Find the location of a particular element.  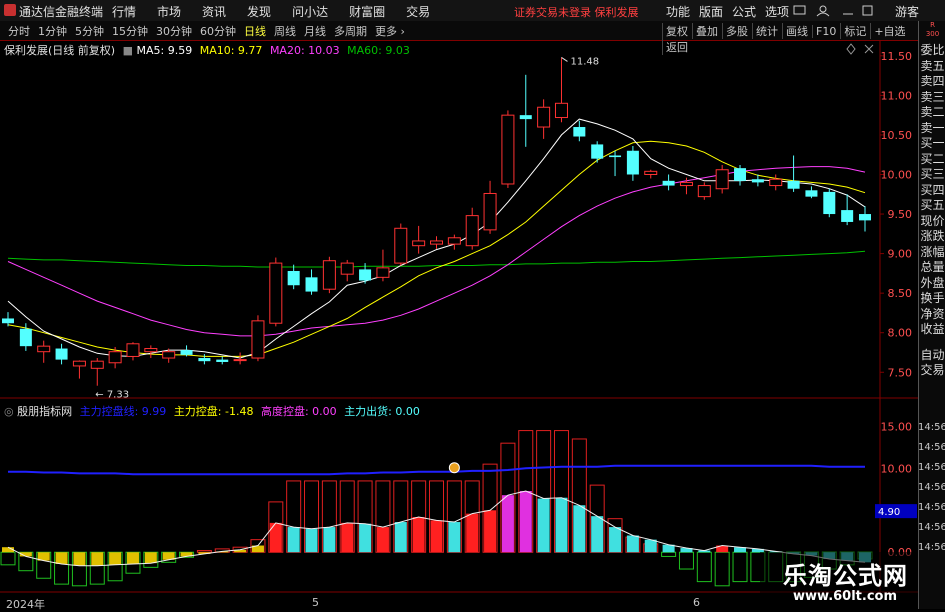

high-annotation: 11.48 is located at coordinates (584, 61).